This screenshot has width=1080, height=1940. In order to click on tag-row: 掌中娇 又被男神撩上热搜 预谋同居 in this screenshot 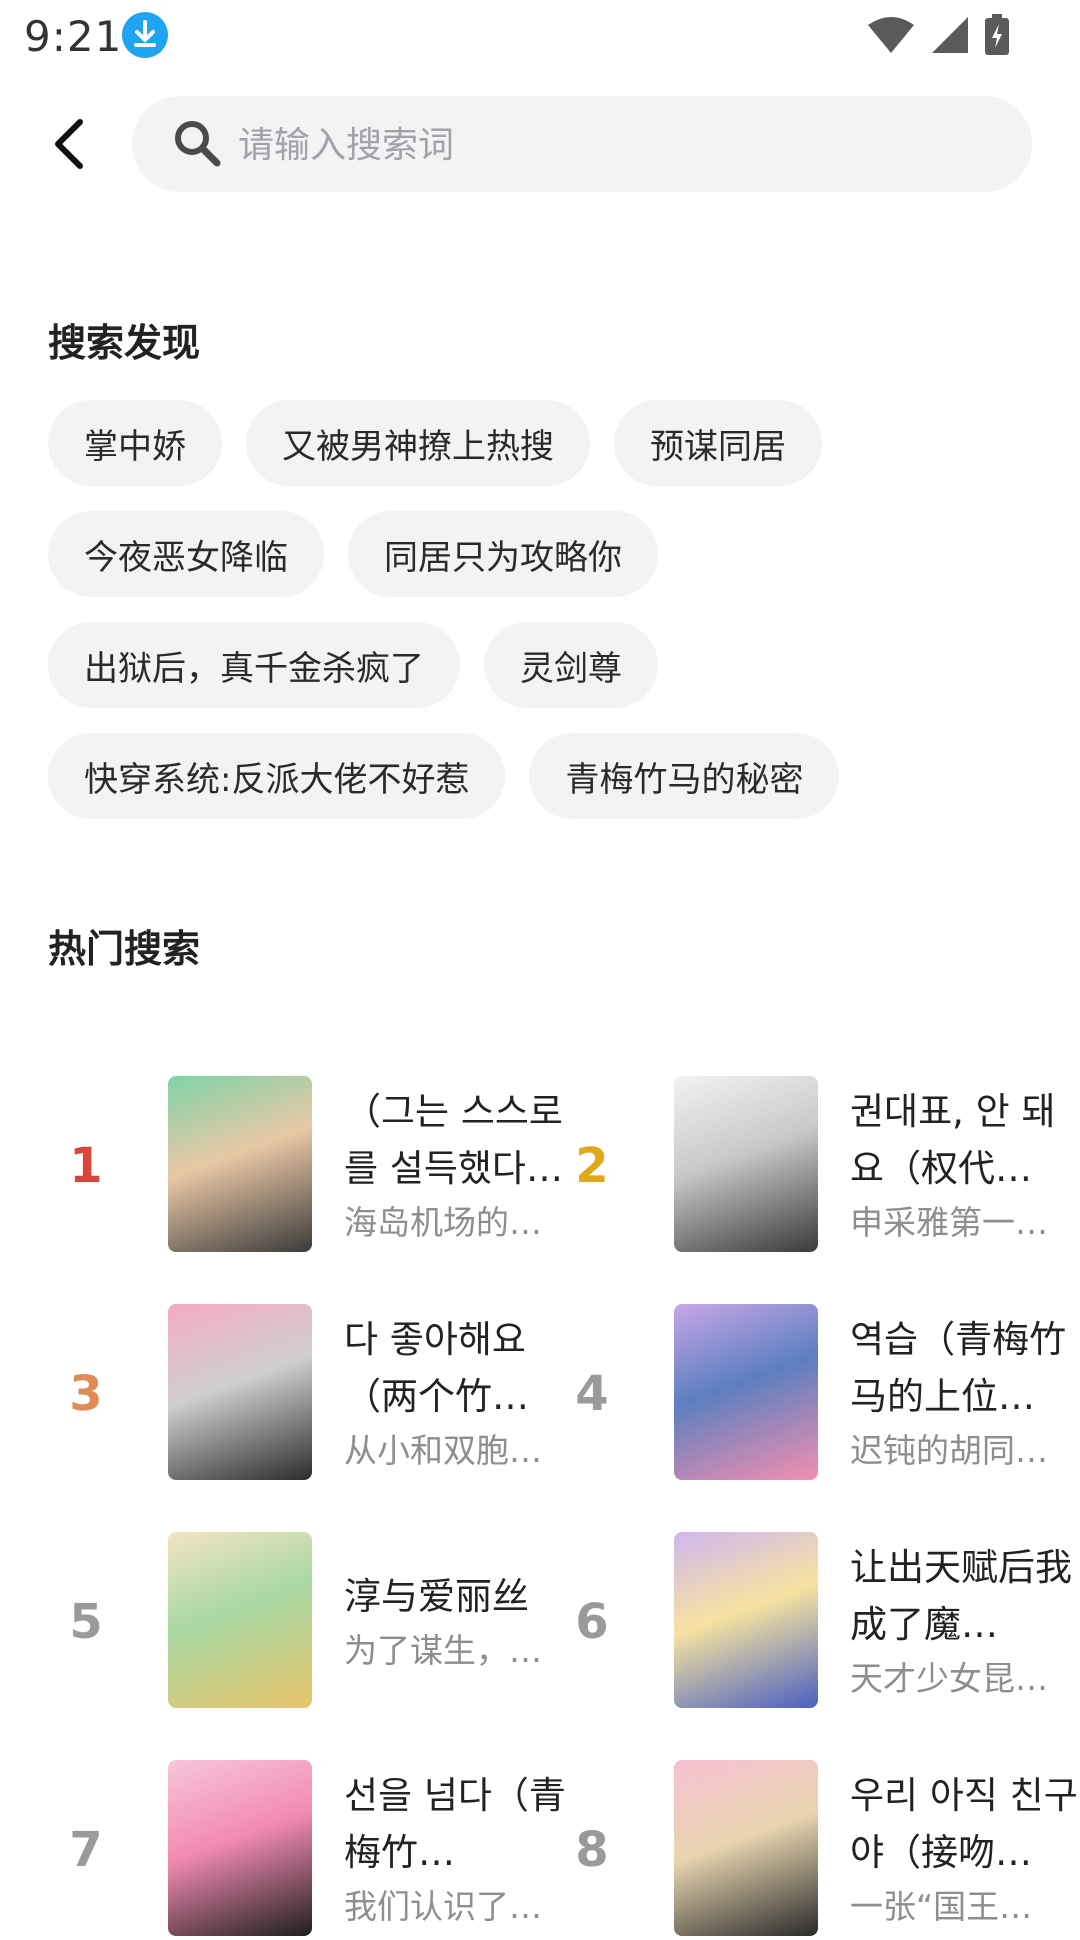, I will do `click(548, 443)`.